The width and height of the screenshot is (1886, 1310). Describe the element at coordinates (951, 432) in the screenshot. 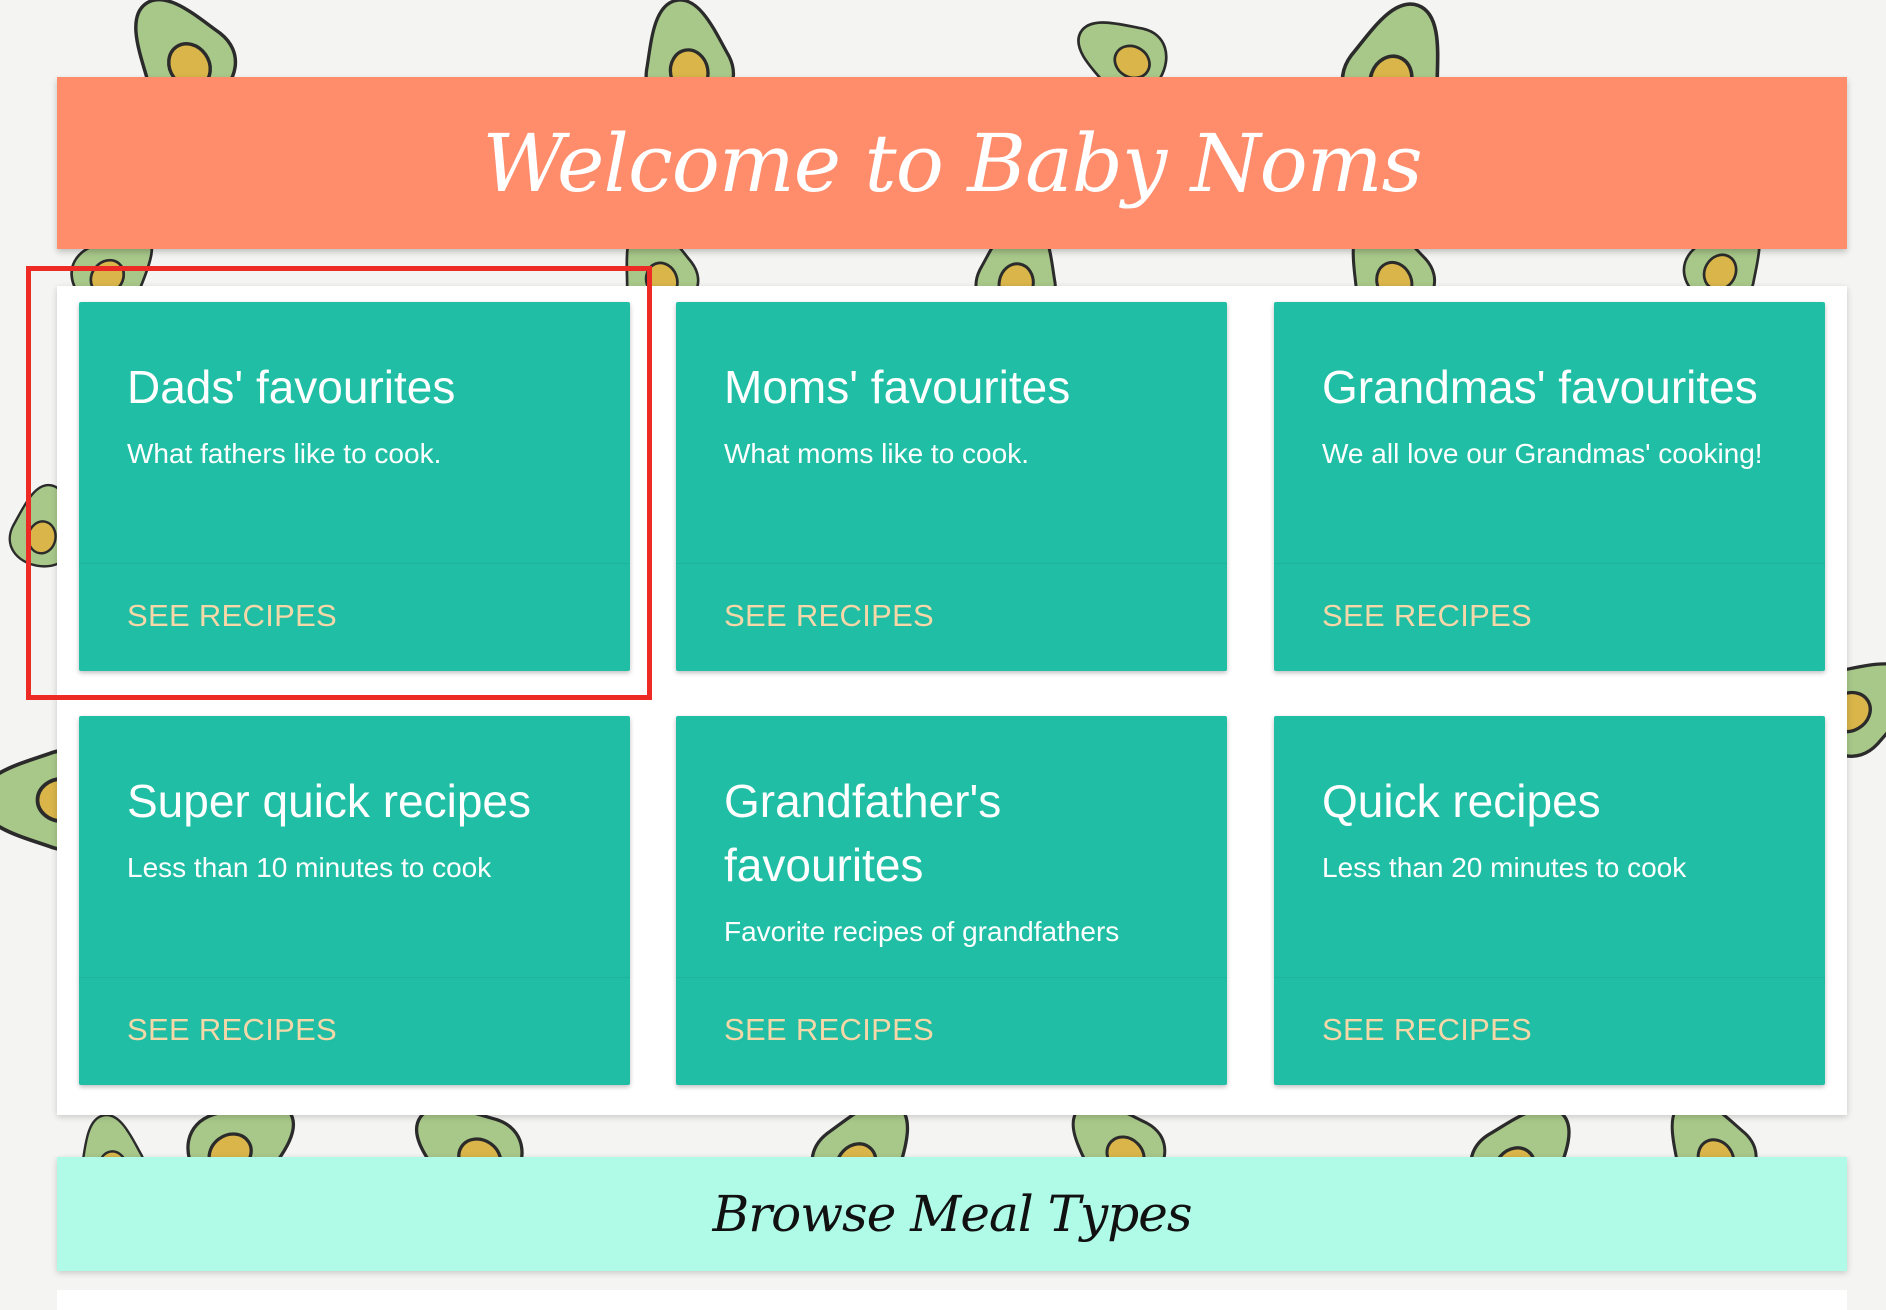

I see `card-content: Moms' favourites What moms like to cook.` at that location.